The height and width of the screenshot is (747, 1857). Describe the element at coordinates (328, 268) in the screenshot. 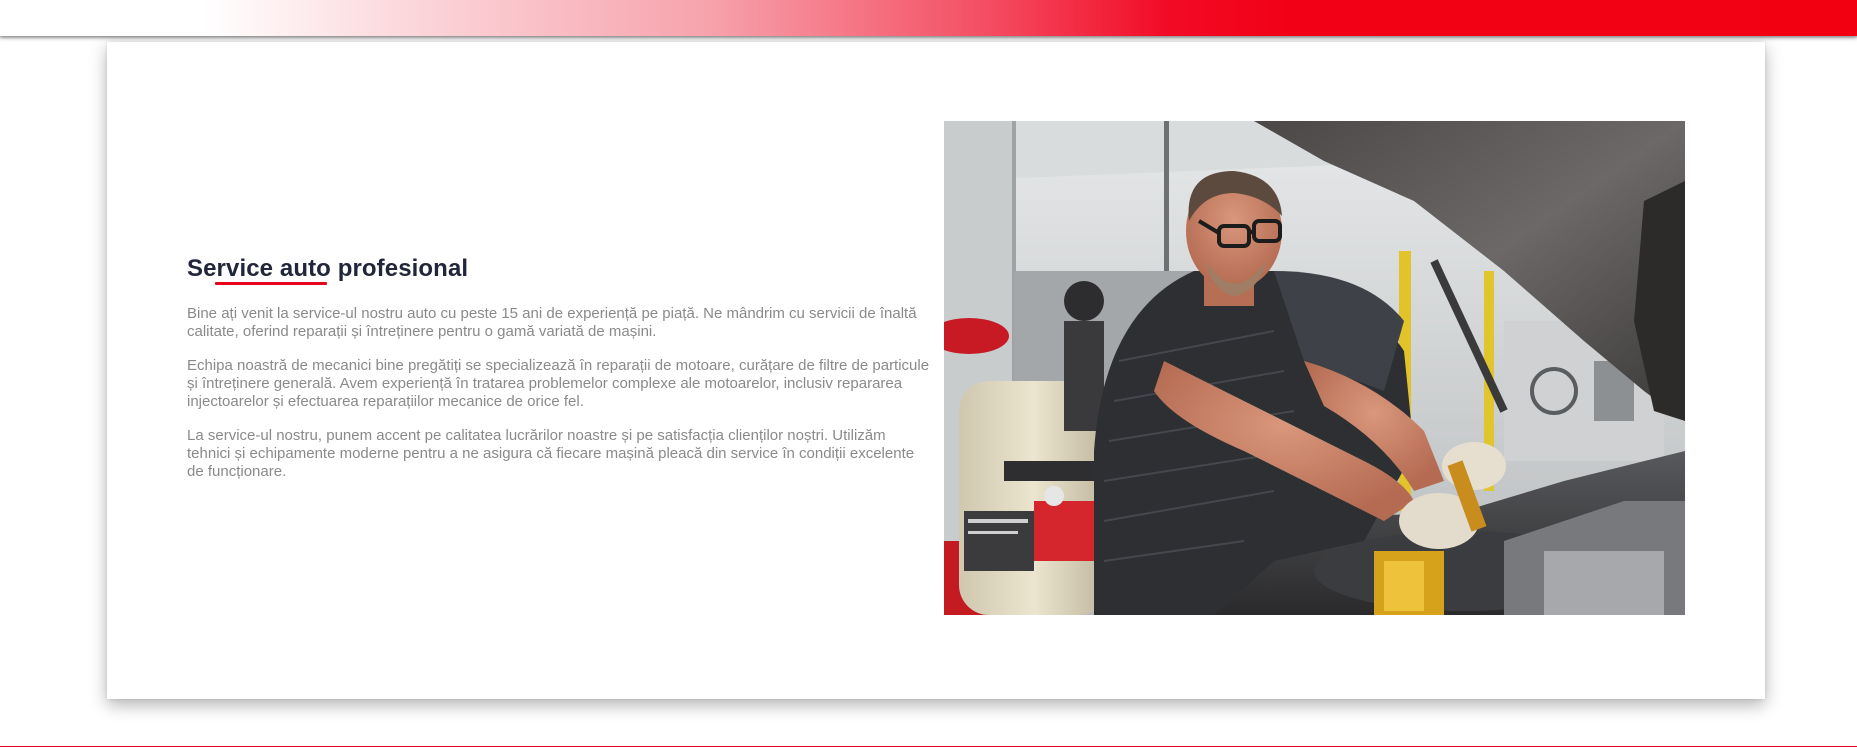

I see `section-title: Service auto profesional` at that location.